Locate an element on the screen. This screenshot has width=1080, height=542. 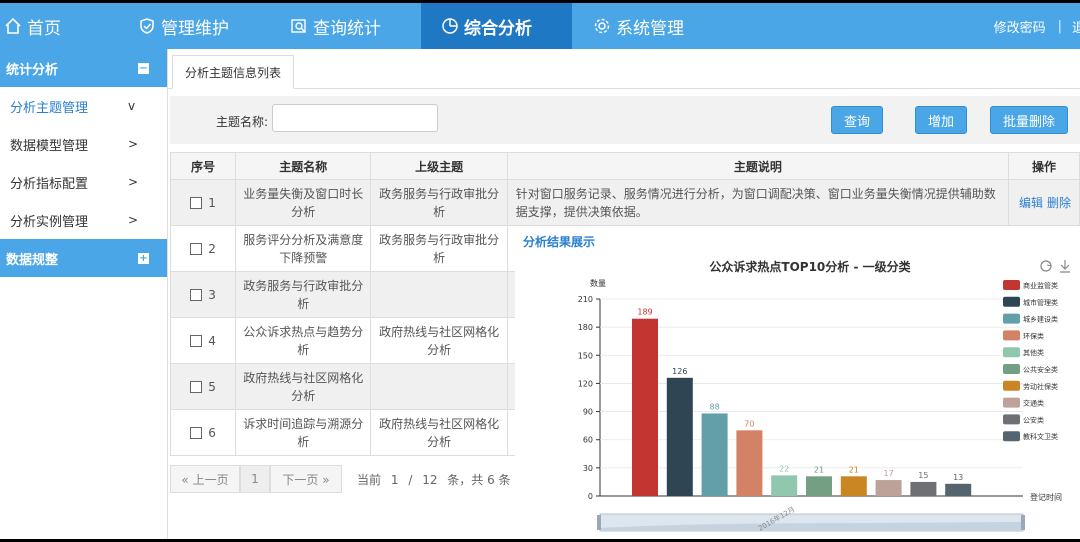
sidebar-group-statistics: 统计分析 − is located at coordinates (83, 68).